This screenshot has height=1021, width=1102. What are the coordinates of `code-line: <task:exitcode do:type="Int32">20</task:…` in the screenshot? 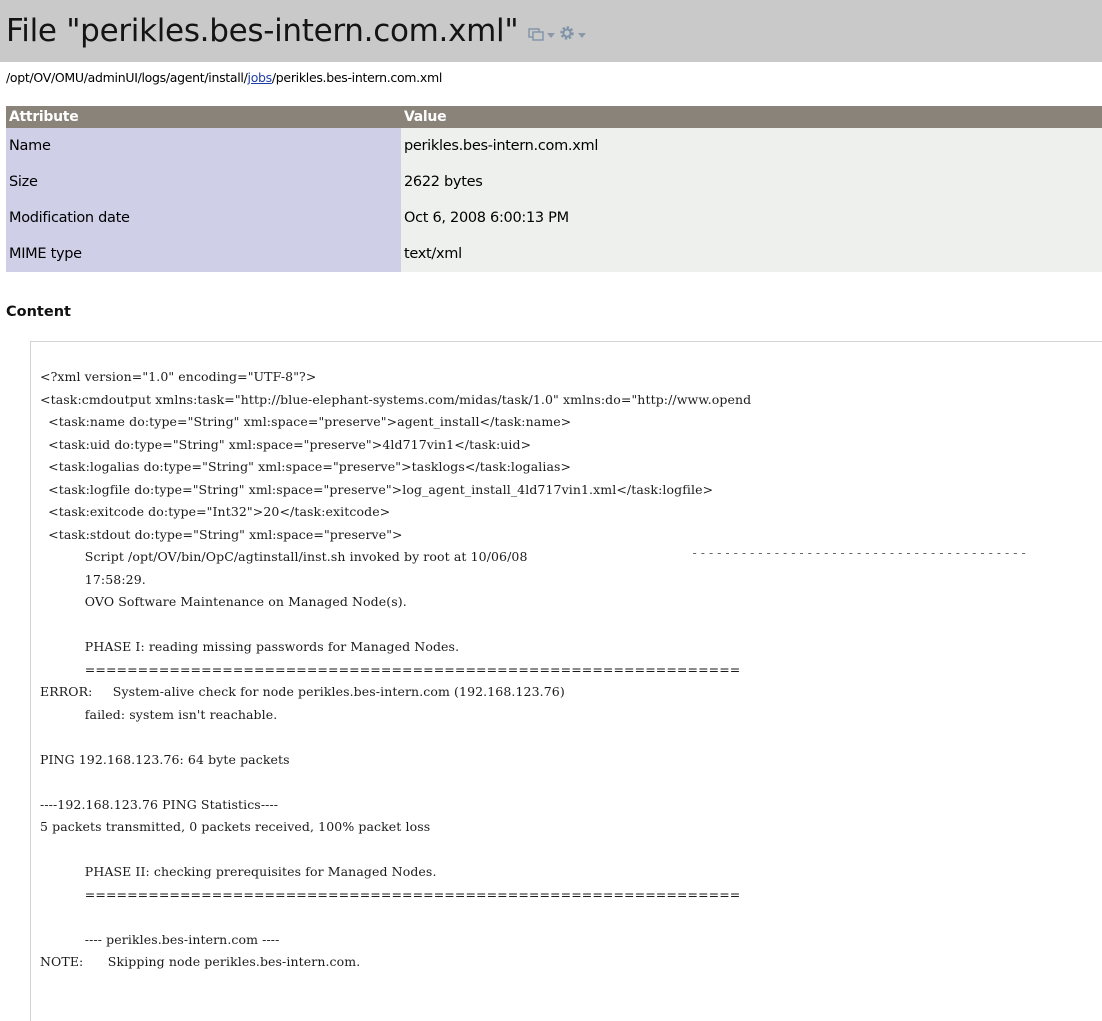 It's located at (215, 511).